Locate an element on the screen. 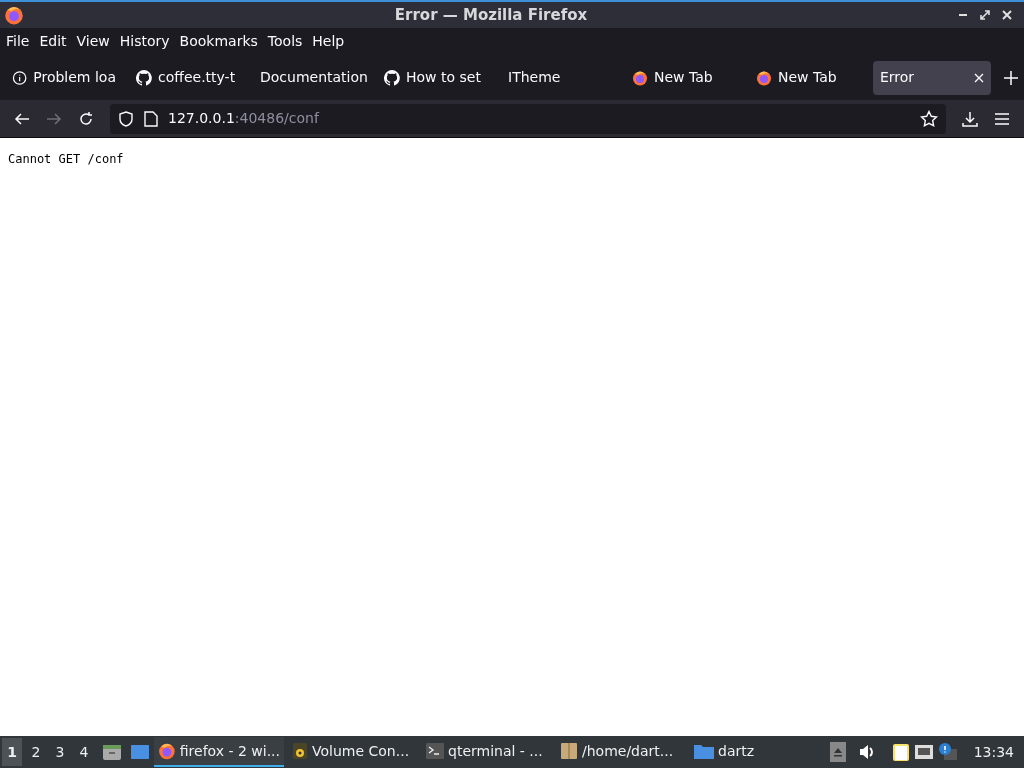  workspace-button: 3 is located at coordinates (60, 752).